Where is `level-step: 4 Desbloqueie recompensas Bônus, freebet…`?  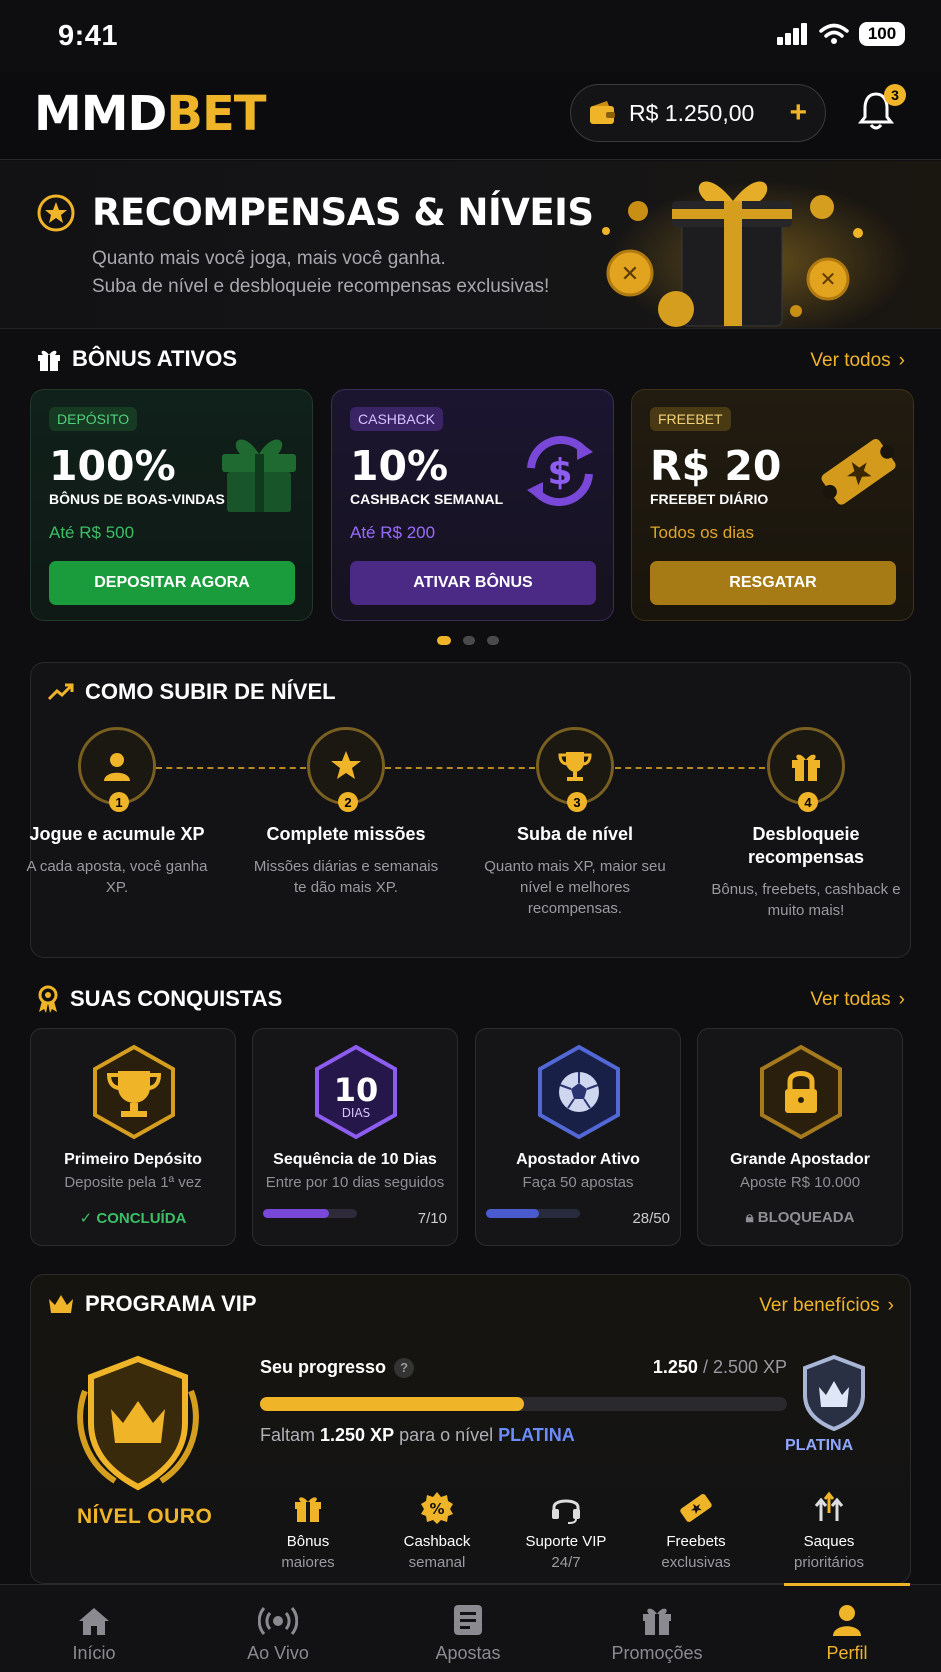
level-step: 4 Desbloqueie recompensas Bônus, freebet… is located at coordinates (806, 824).